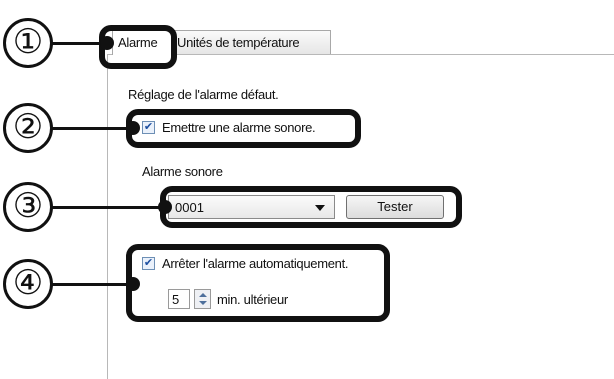  Describe the element at coordinates (252, 299) in the screenshot. I see `minutes-unit-label: min. ultérieur` at that location.